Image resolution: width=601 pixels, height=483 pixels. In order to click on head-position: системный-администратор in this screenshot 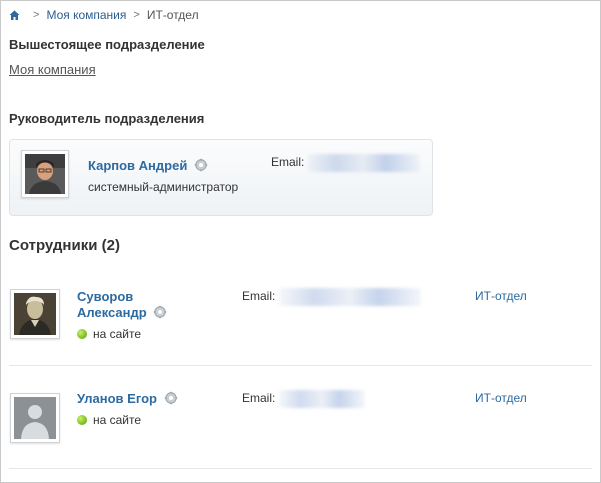, I will do `click(163, 187)`.